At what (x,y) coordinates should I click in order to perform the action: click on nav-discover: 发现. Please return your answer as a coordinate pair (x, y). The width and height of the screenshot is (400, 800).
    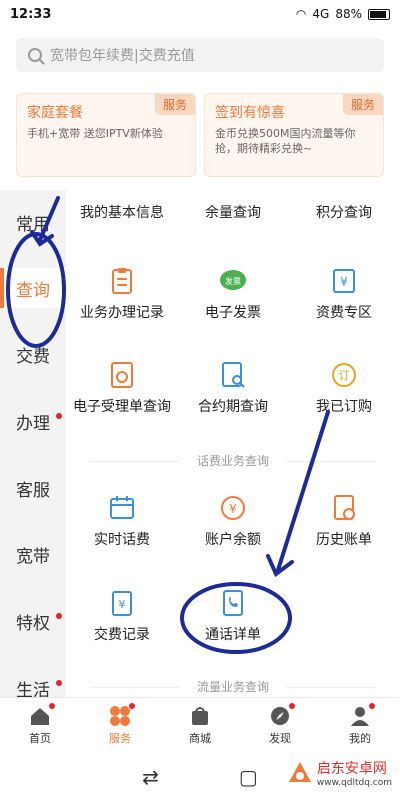
    Looking at the image, I should click on (280, 725).